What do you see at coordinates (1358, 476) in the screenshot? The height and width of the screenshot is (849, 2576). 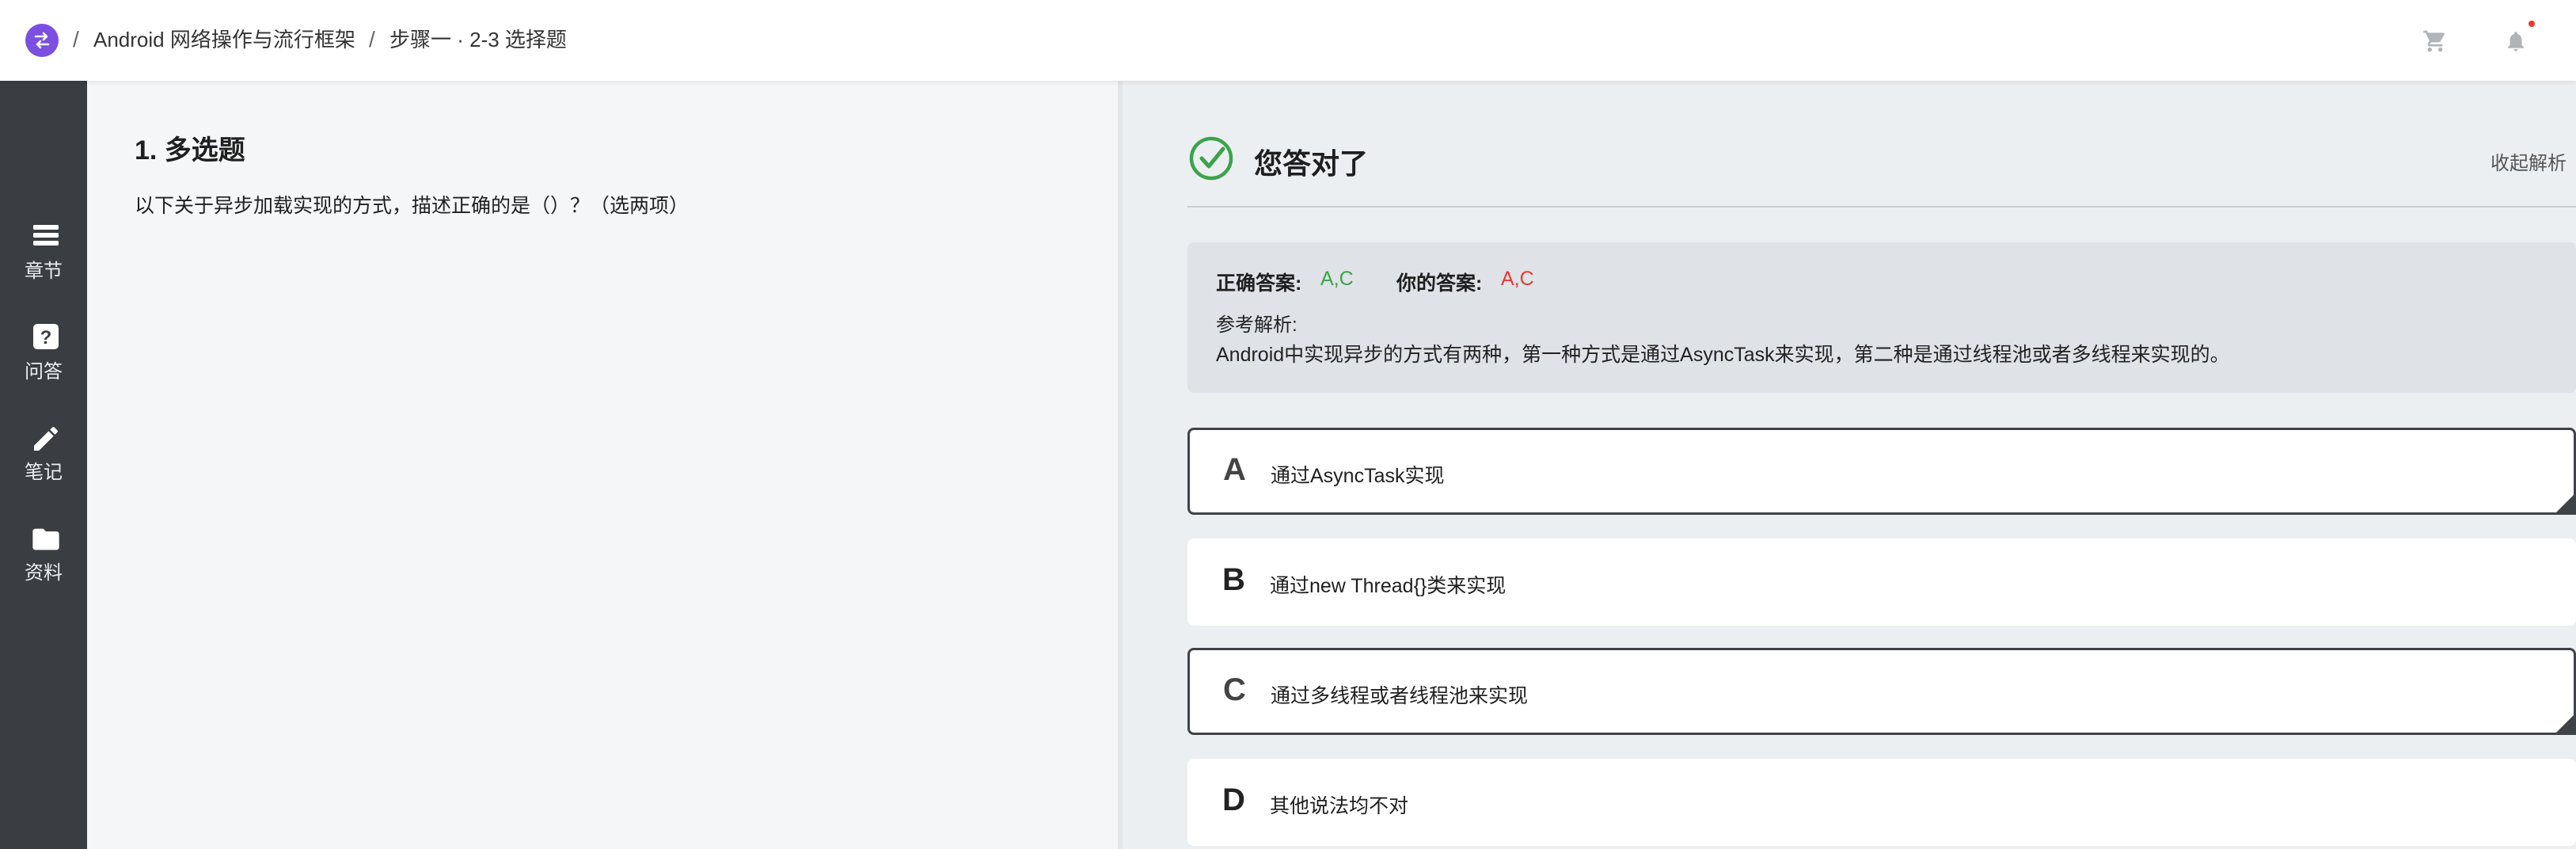 I see `option-text: 通过AsyncTask实现` at bounding box center [1358, 476].